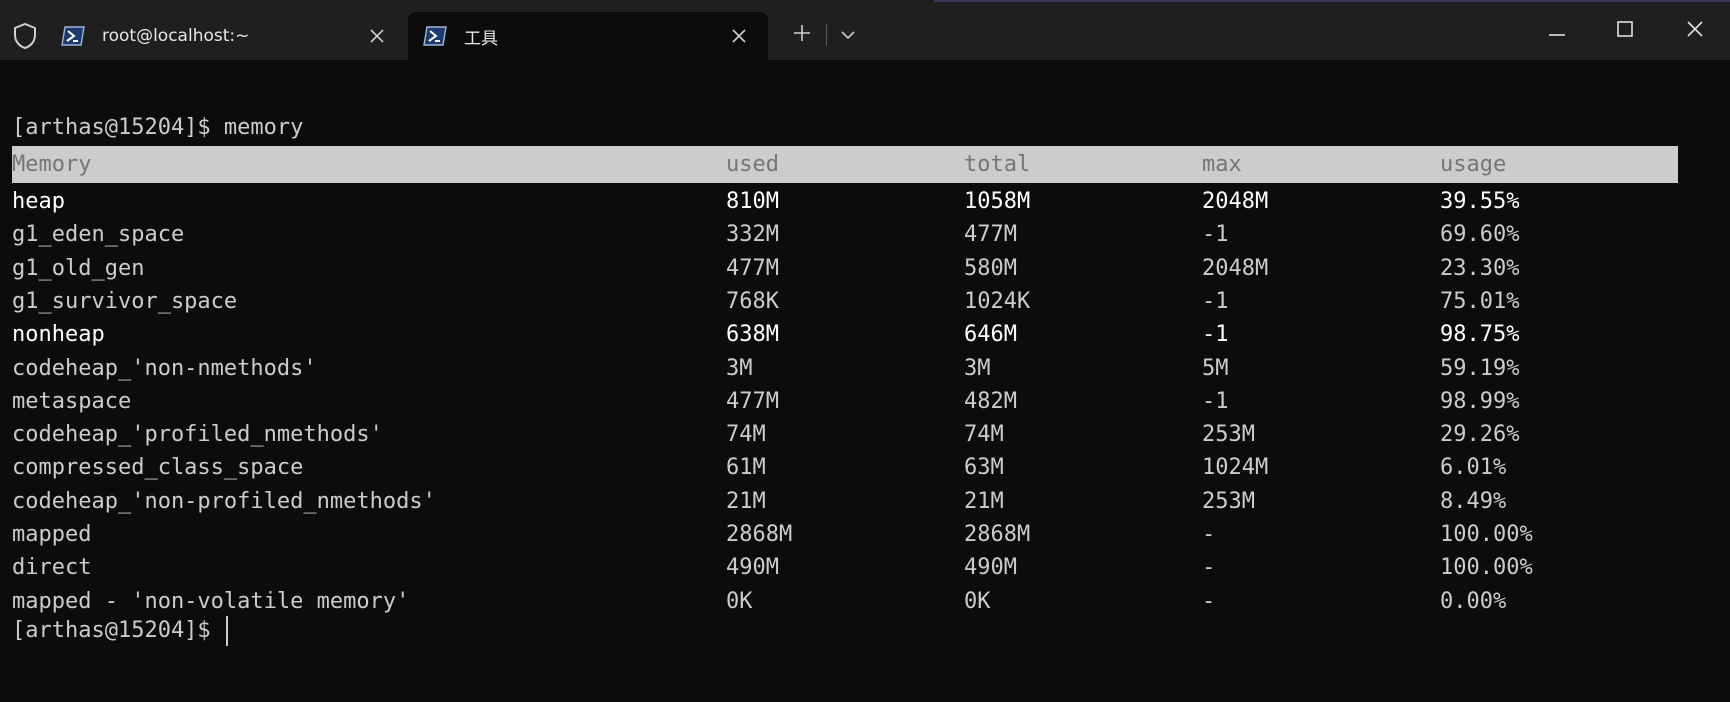  Describe the element at coordinates (752, 268) in the screenshot. I see `cell-used: 477M` at that location.